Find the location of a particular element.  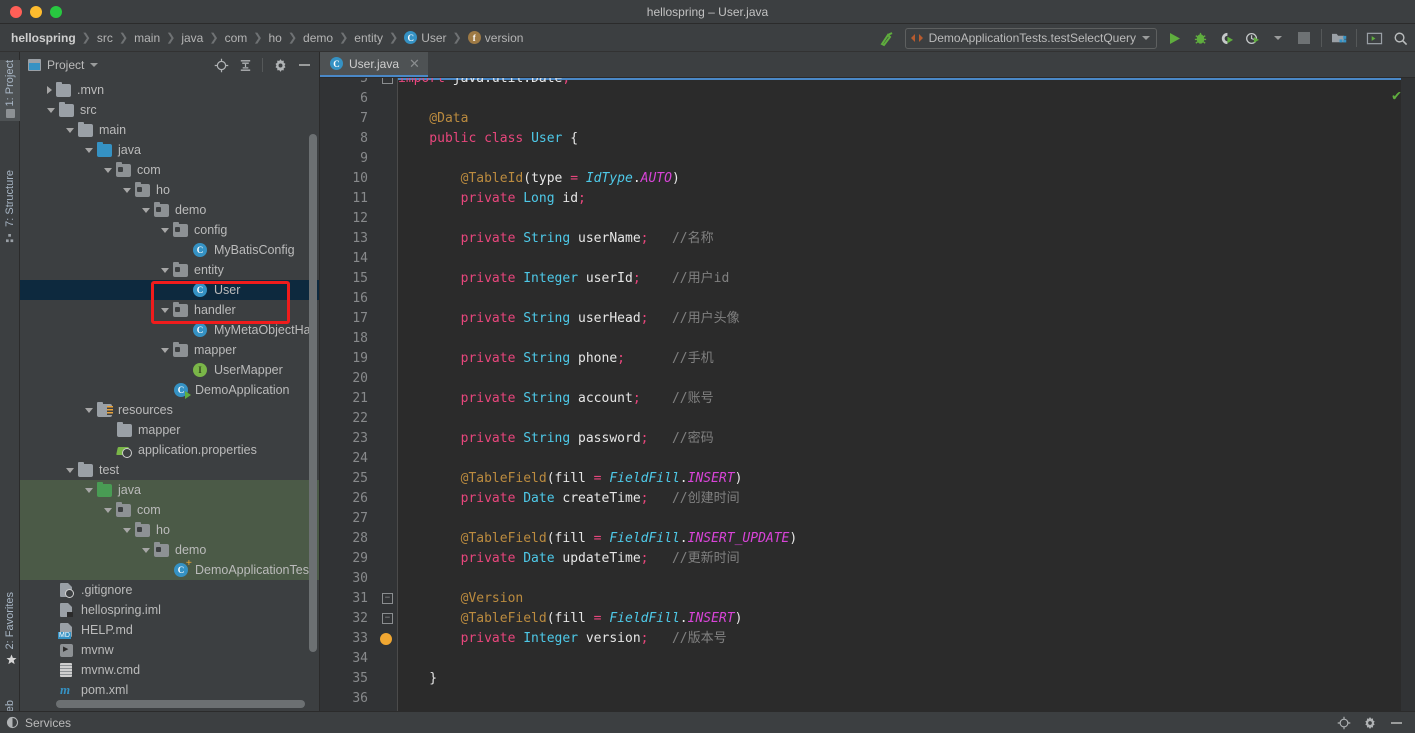

breadcrumb-item-ho: ho is located at coordinates (274, 38).